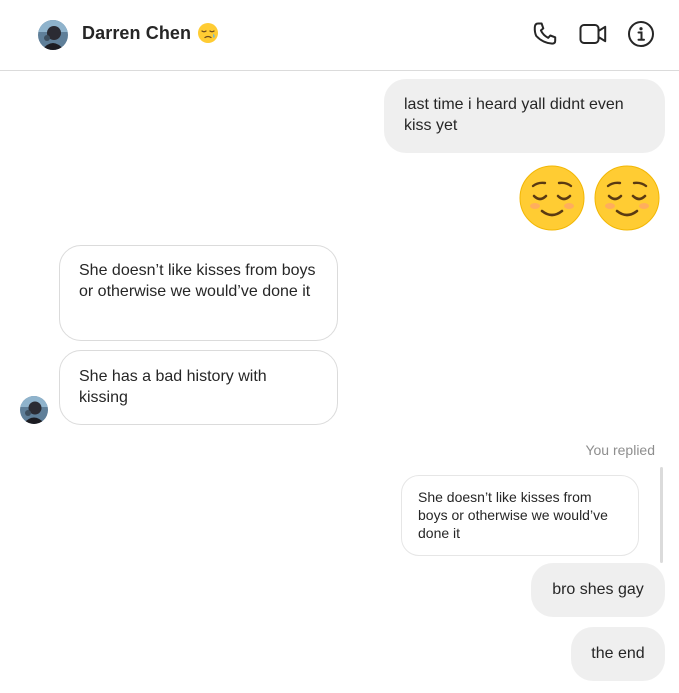 Image resolution: width=679 pixels, height=693 pixels. I want to click on sender-avatar, so click(34, 410).